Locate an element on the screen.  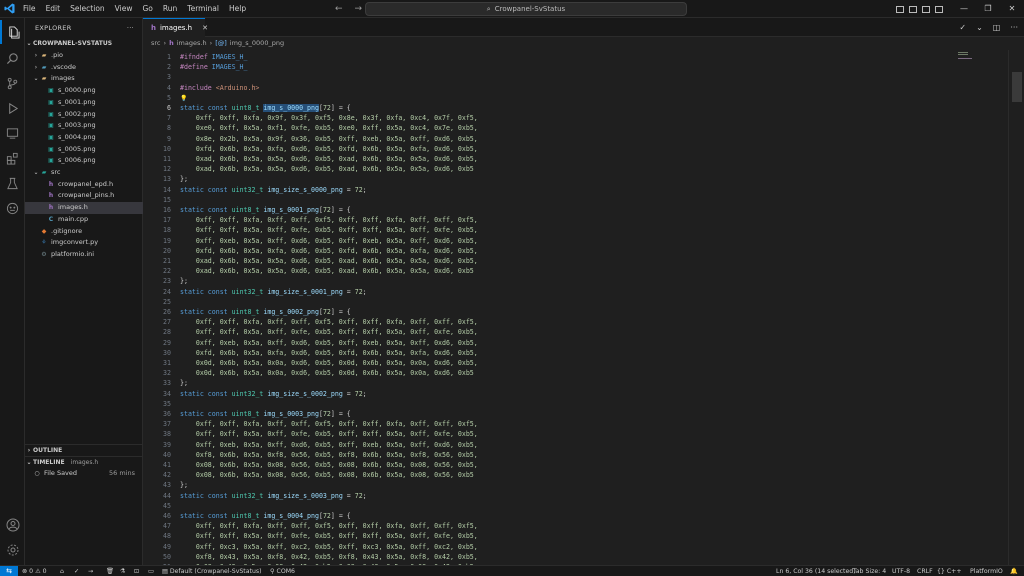
toggle-panel-icon is located at coordinates (913, 9).